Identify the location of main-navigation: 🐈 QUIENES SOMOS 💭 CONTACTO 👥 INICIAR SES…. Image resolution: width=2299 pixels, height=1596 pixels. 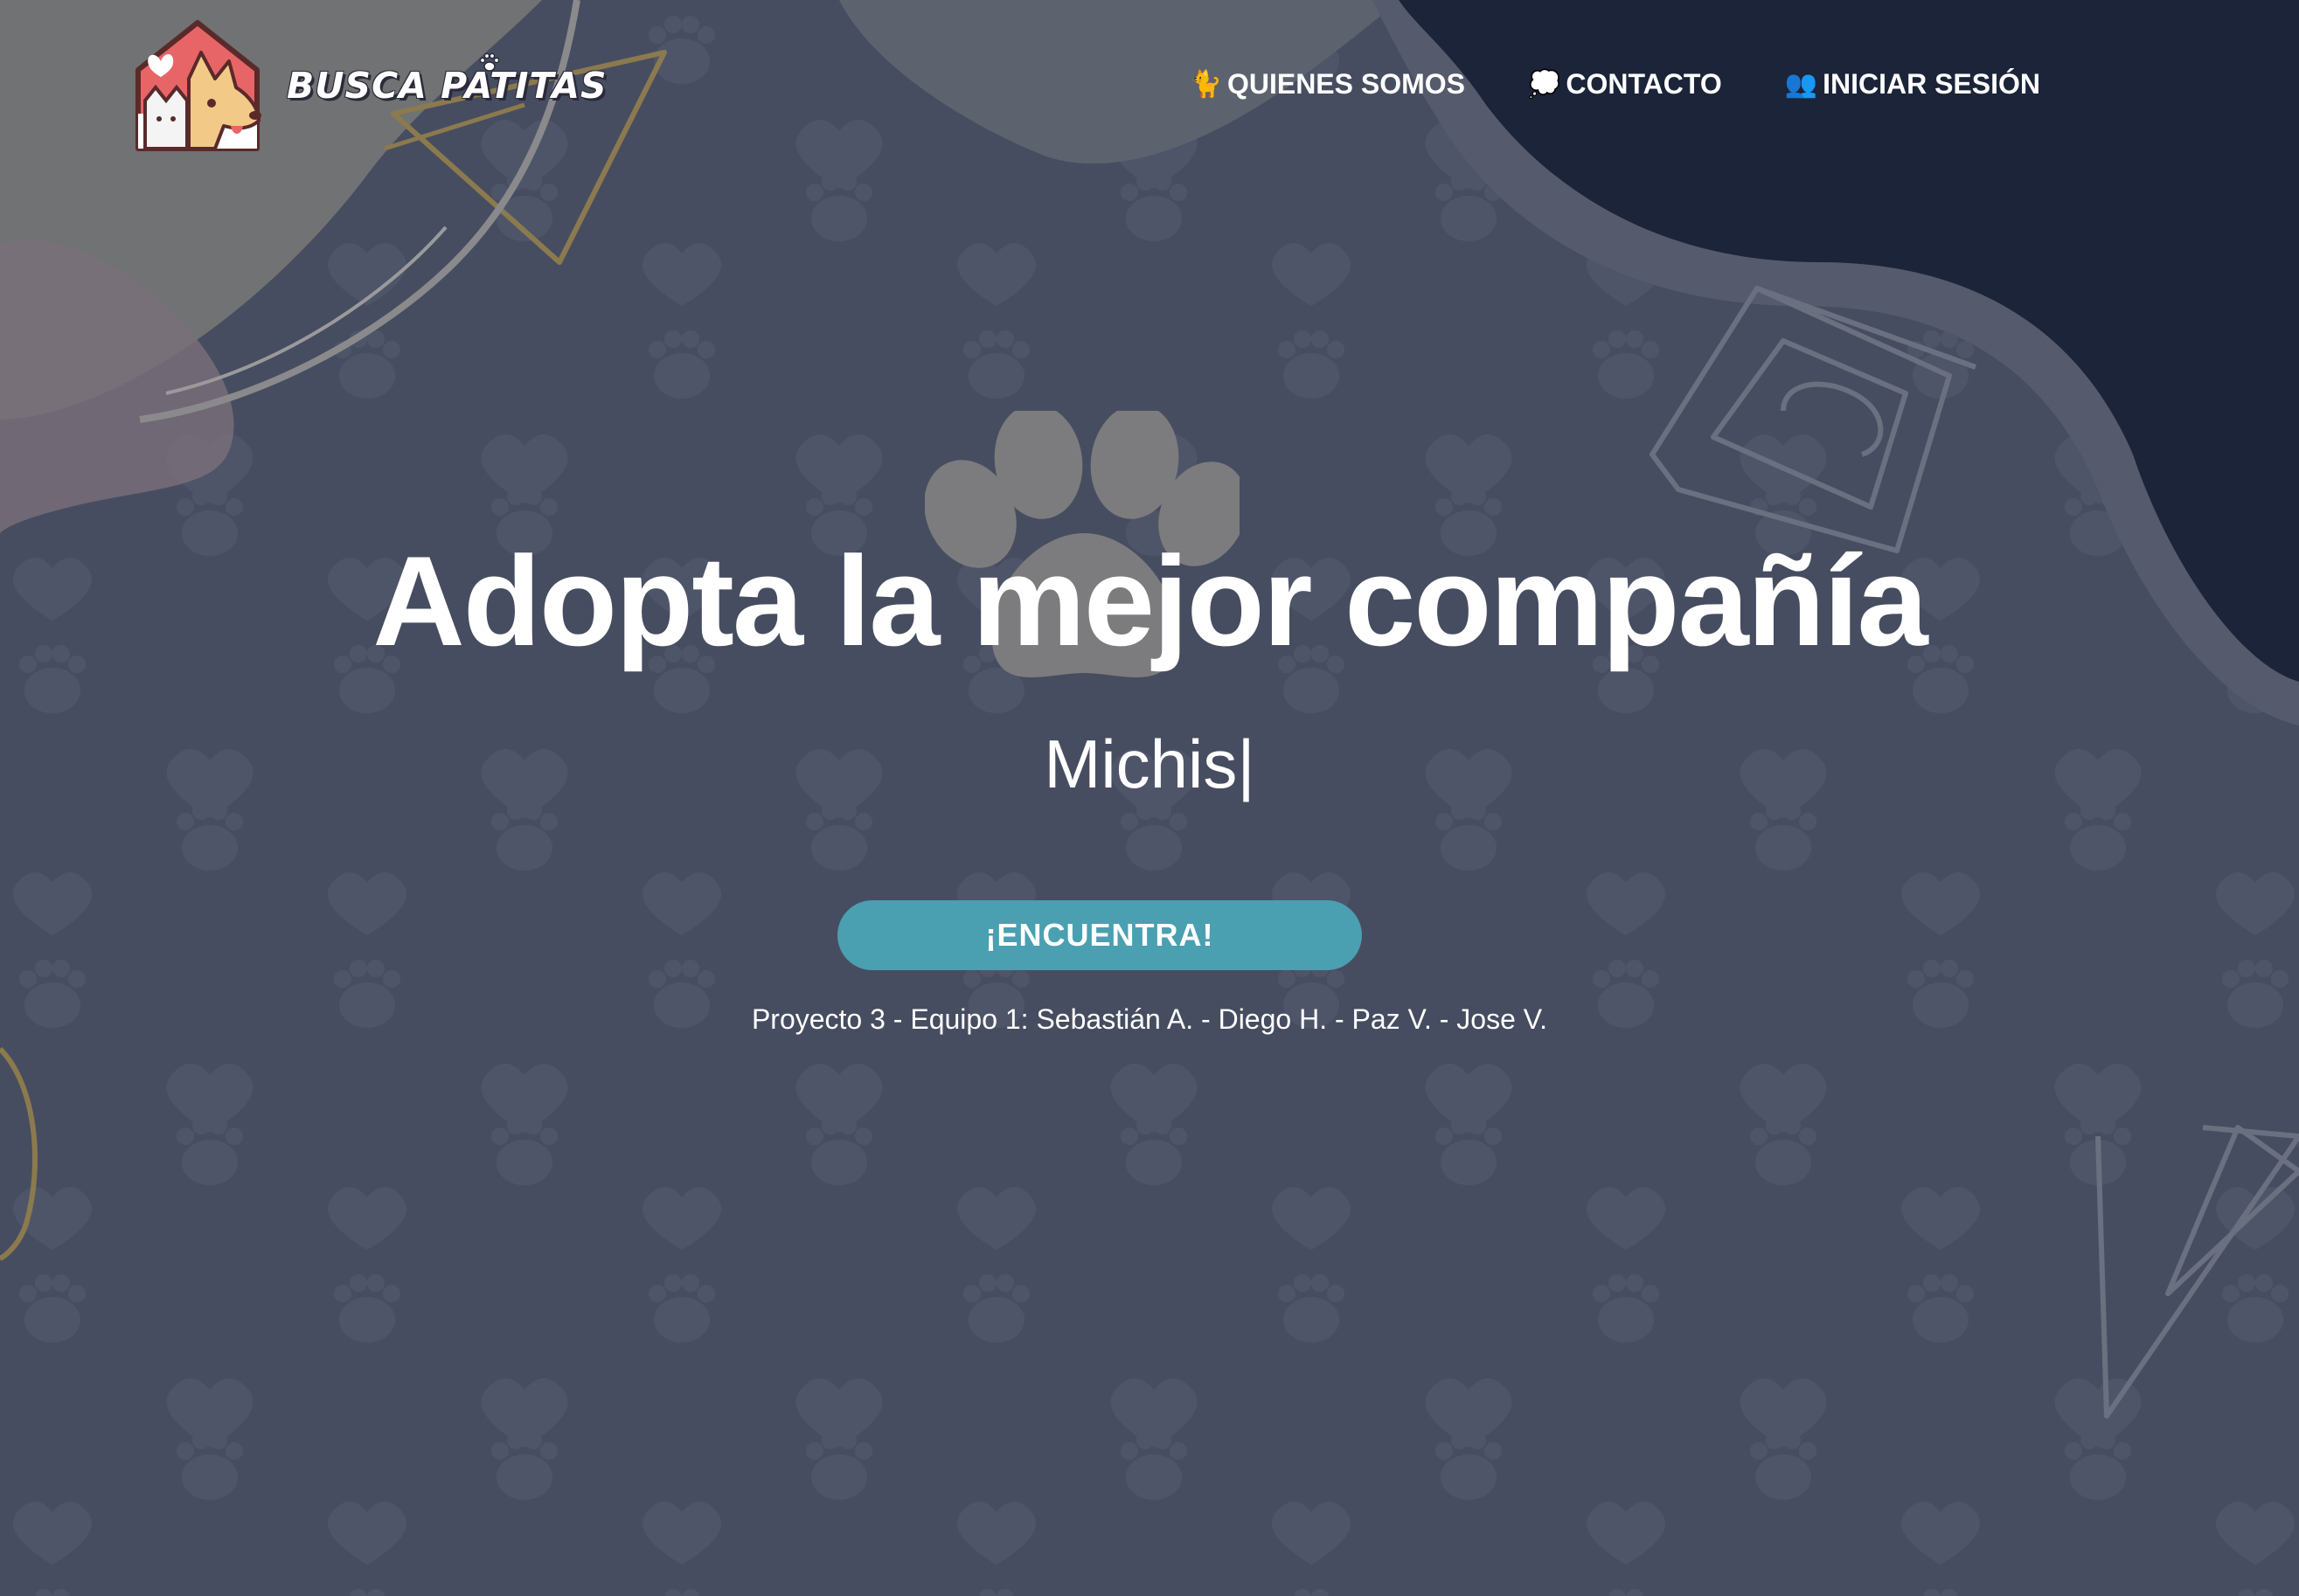
(1615, 84).